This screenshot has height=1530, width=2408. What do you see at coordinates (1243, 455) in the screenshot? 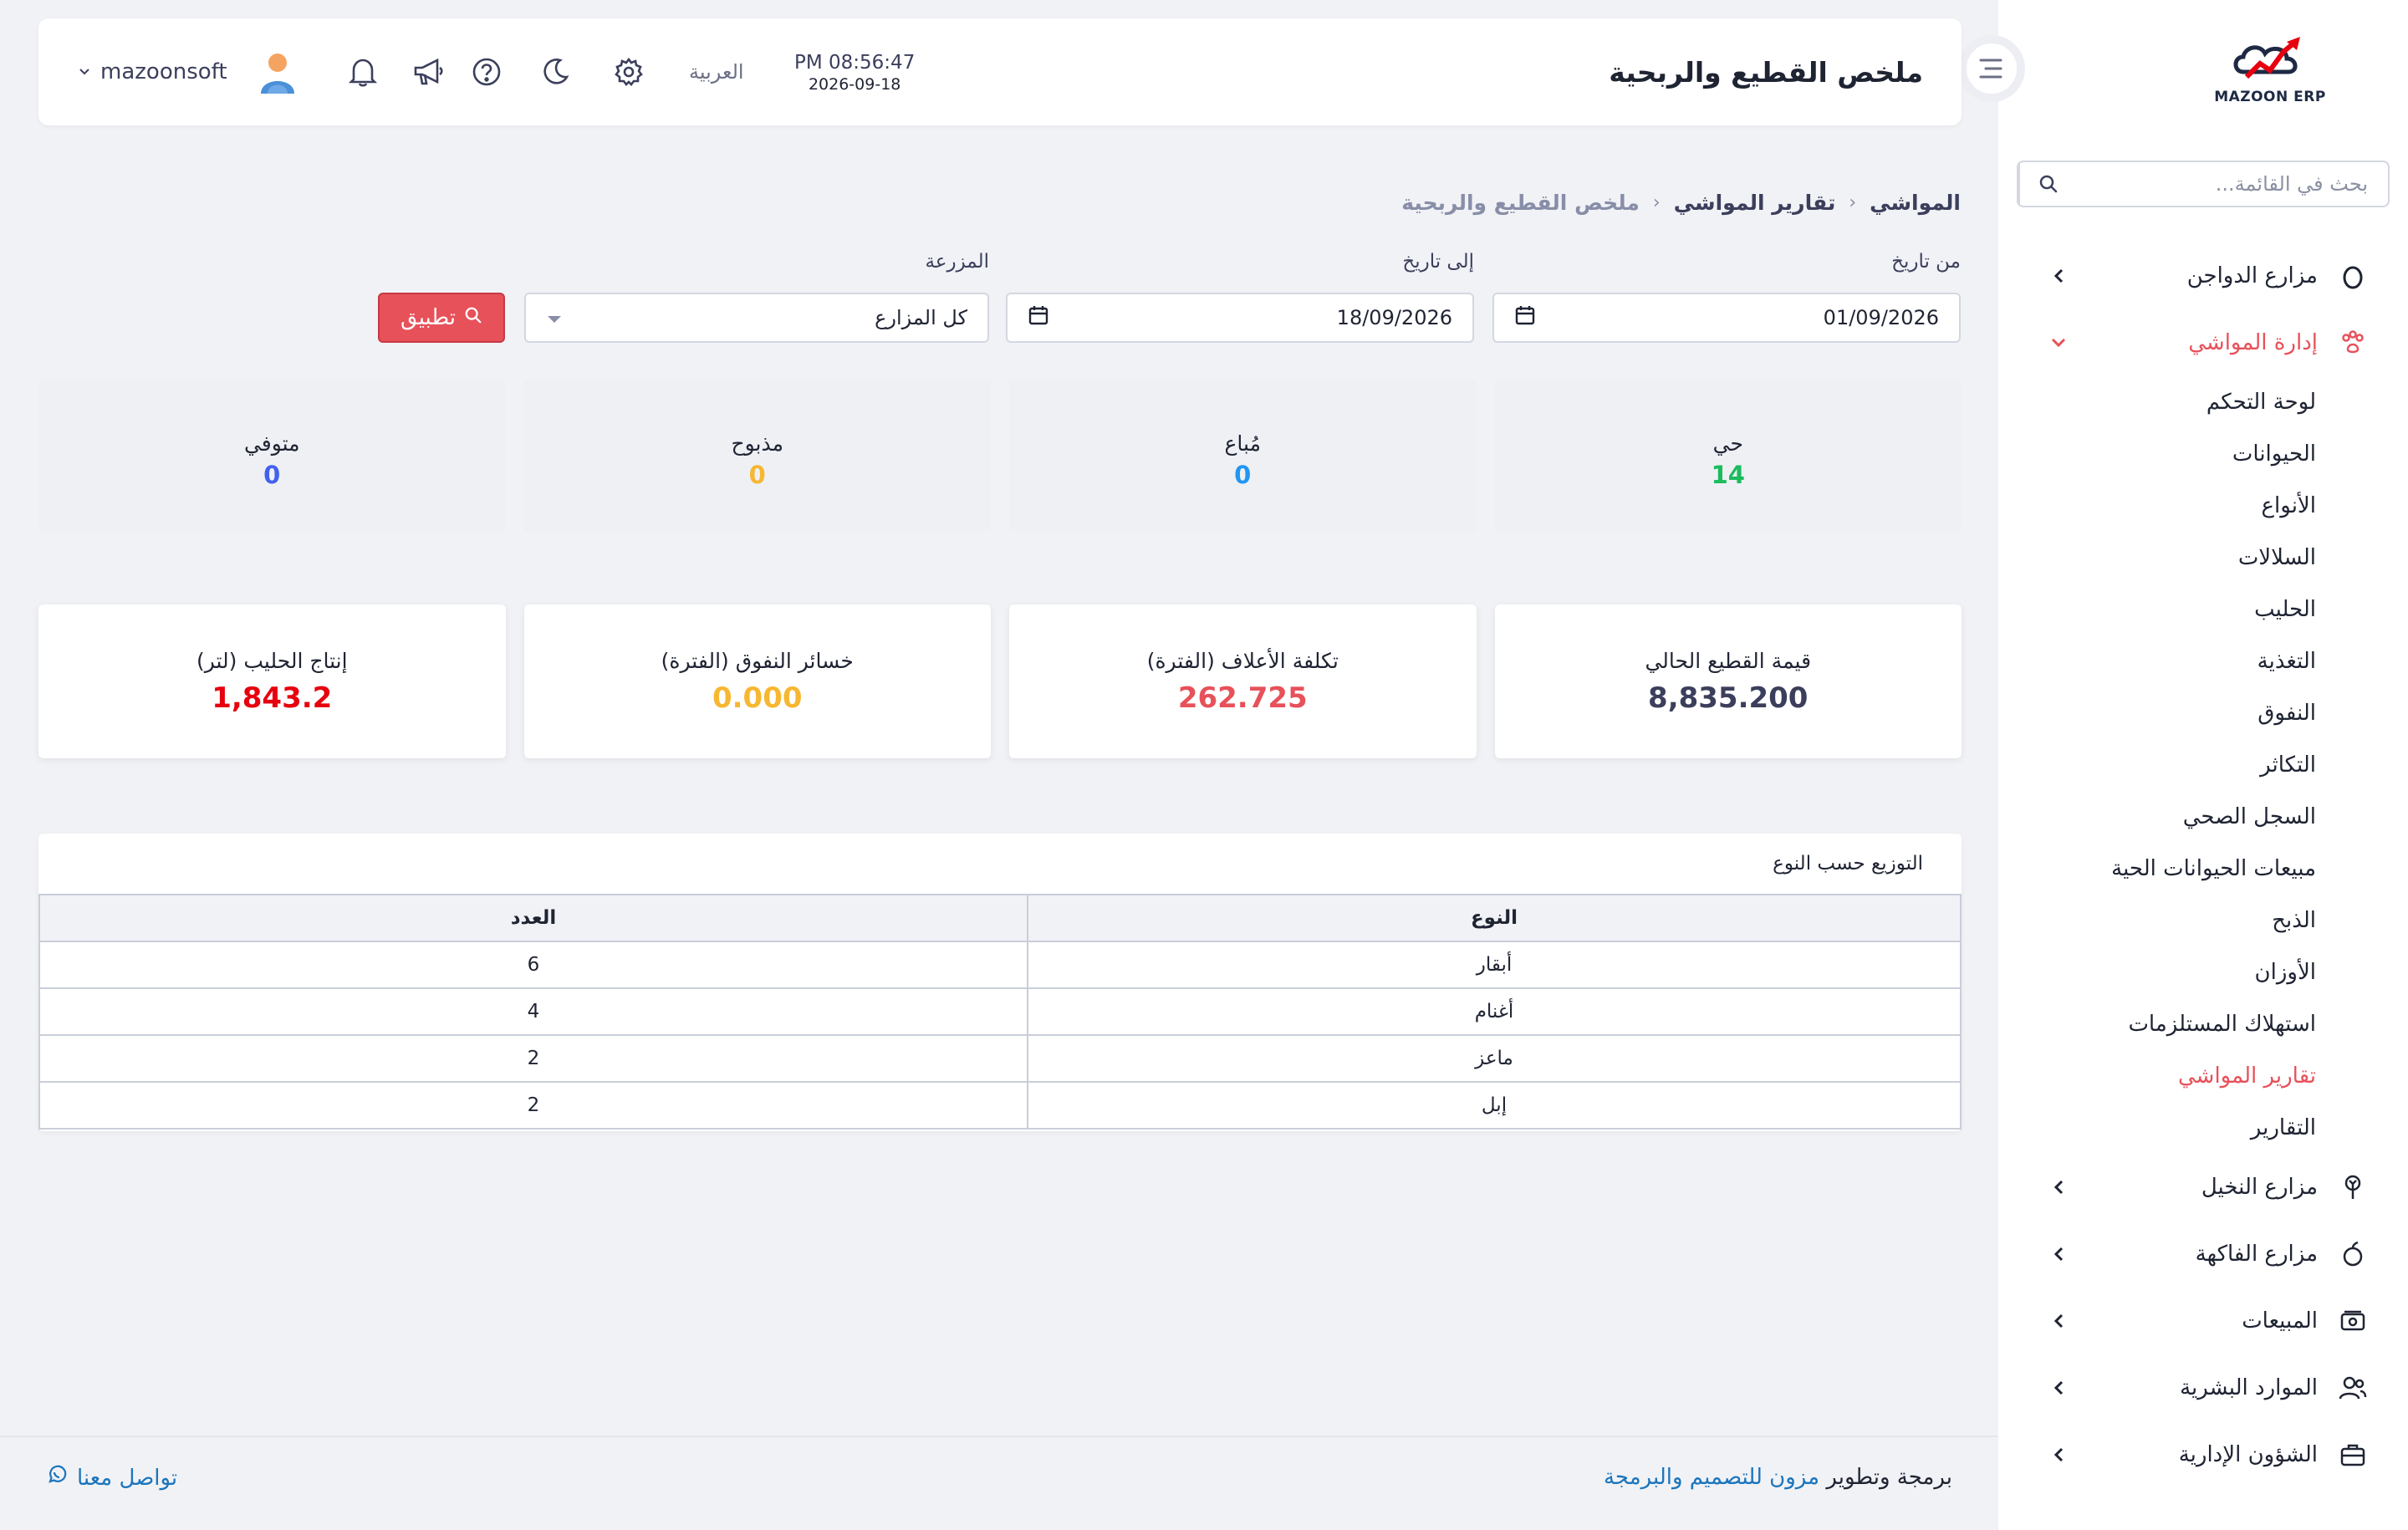
I see `status-sold: مُباع 0` at bounding box center [1243, 455].